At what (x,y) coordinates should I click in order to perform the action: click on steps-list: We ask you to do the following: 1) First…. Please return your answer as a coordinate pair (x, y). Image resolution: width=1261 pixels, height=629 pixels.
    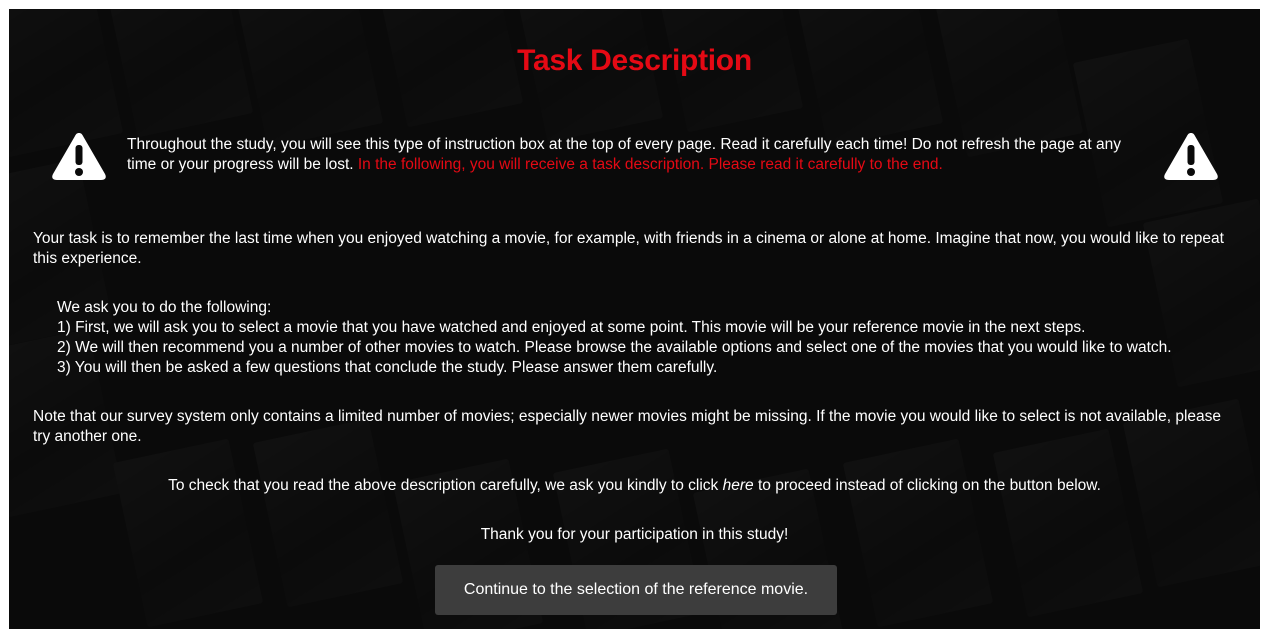
    Looking at the image, I should click on (652, 338).